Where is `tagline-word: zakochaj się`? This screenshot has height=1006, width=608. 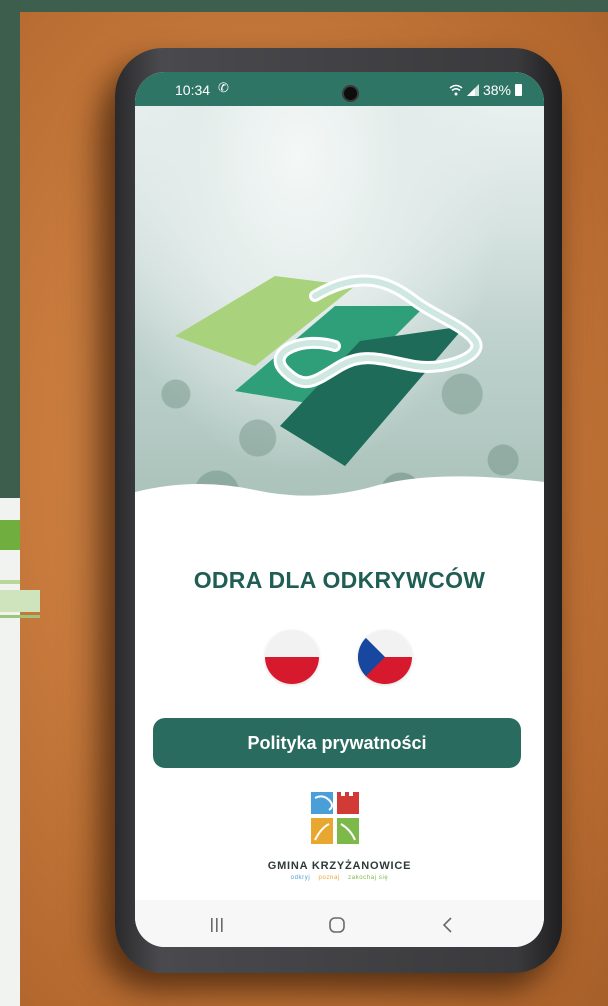 tagline-word: zakochaj się is located at coordinates (368, 878).